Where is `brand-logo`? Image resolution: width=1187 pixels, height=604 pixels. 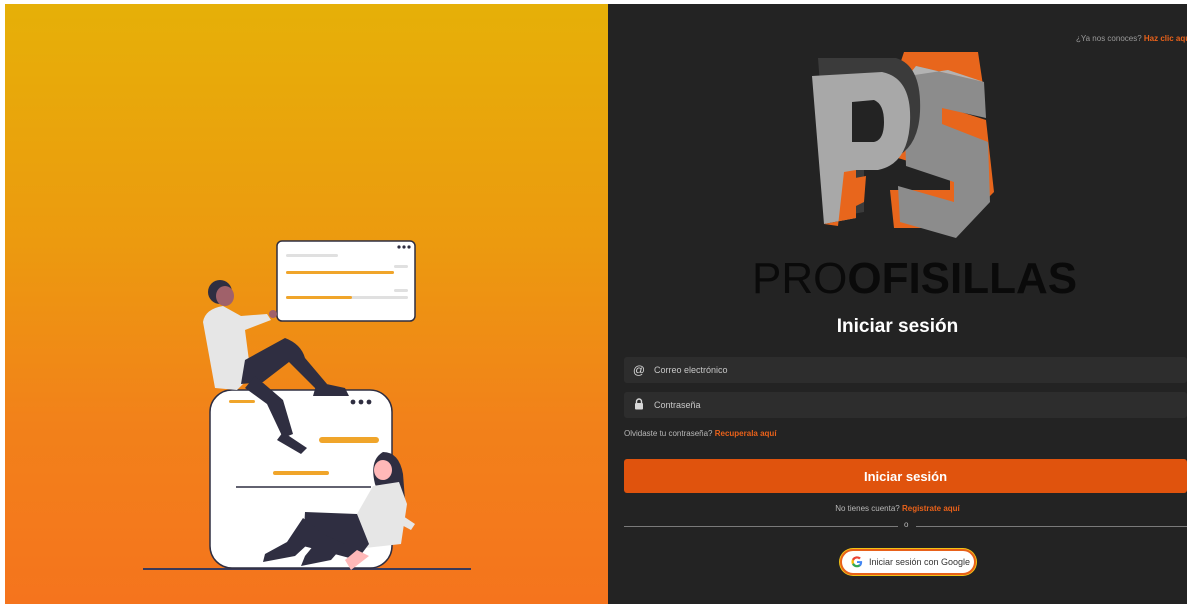
brand-logo is located at coordinates (903, 145).